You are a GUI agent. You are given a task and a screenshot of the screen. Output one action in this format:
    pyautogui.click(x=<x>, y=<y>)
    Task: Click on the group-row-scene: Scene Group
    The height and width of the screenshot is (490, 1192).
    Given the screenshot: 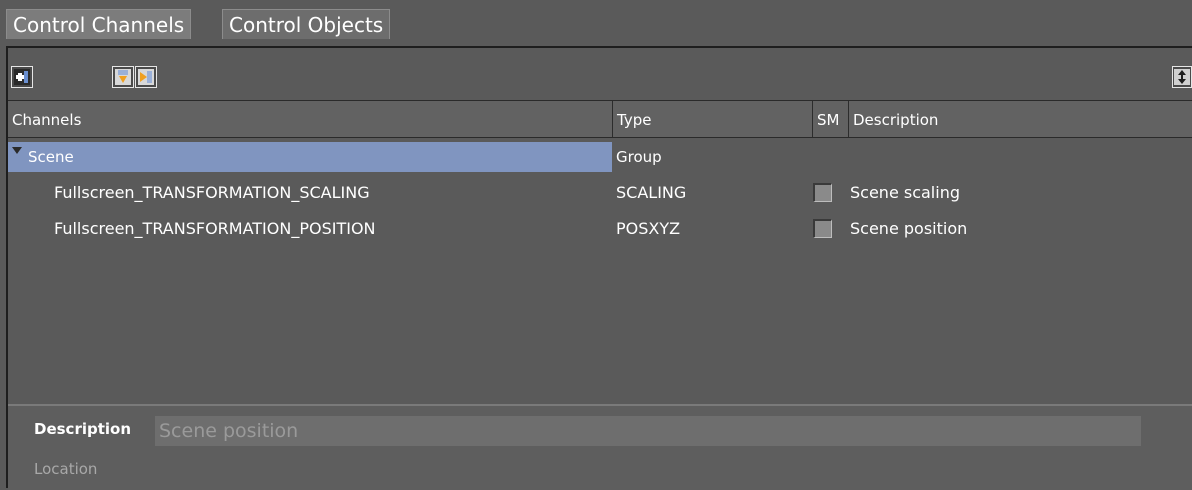 What is the action you would take?
    pyautogui.click(x=600, y=157)
    